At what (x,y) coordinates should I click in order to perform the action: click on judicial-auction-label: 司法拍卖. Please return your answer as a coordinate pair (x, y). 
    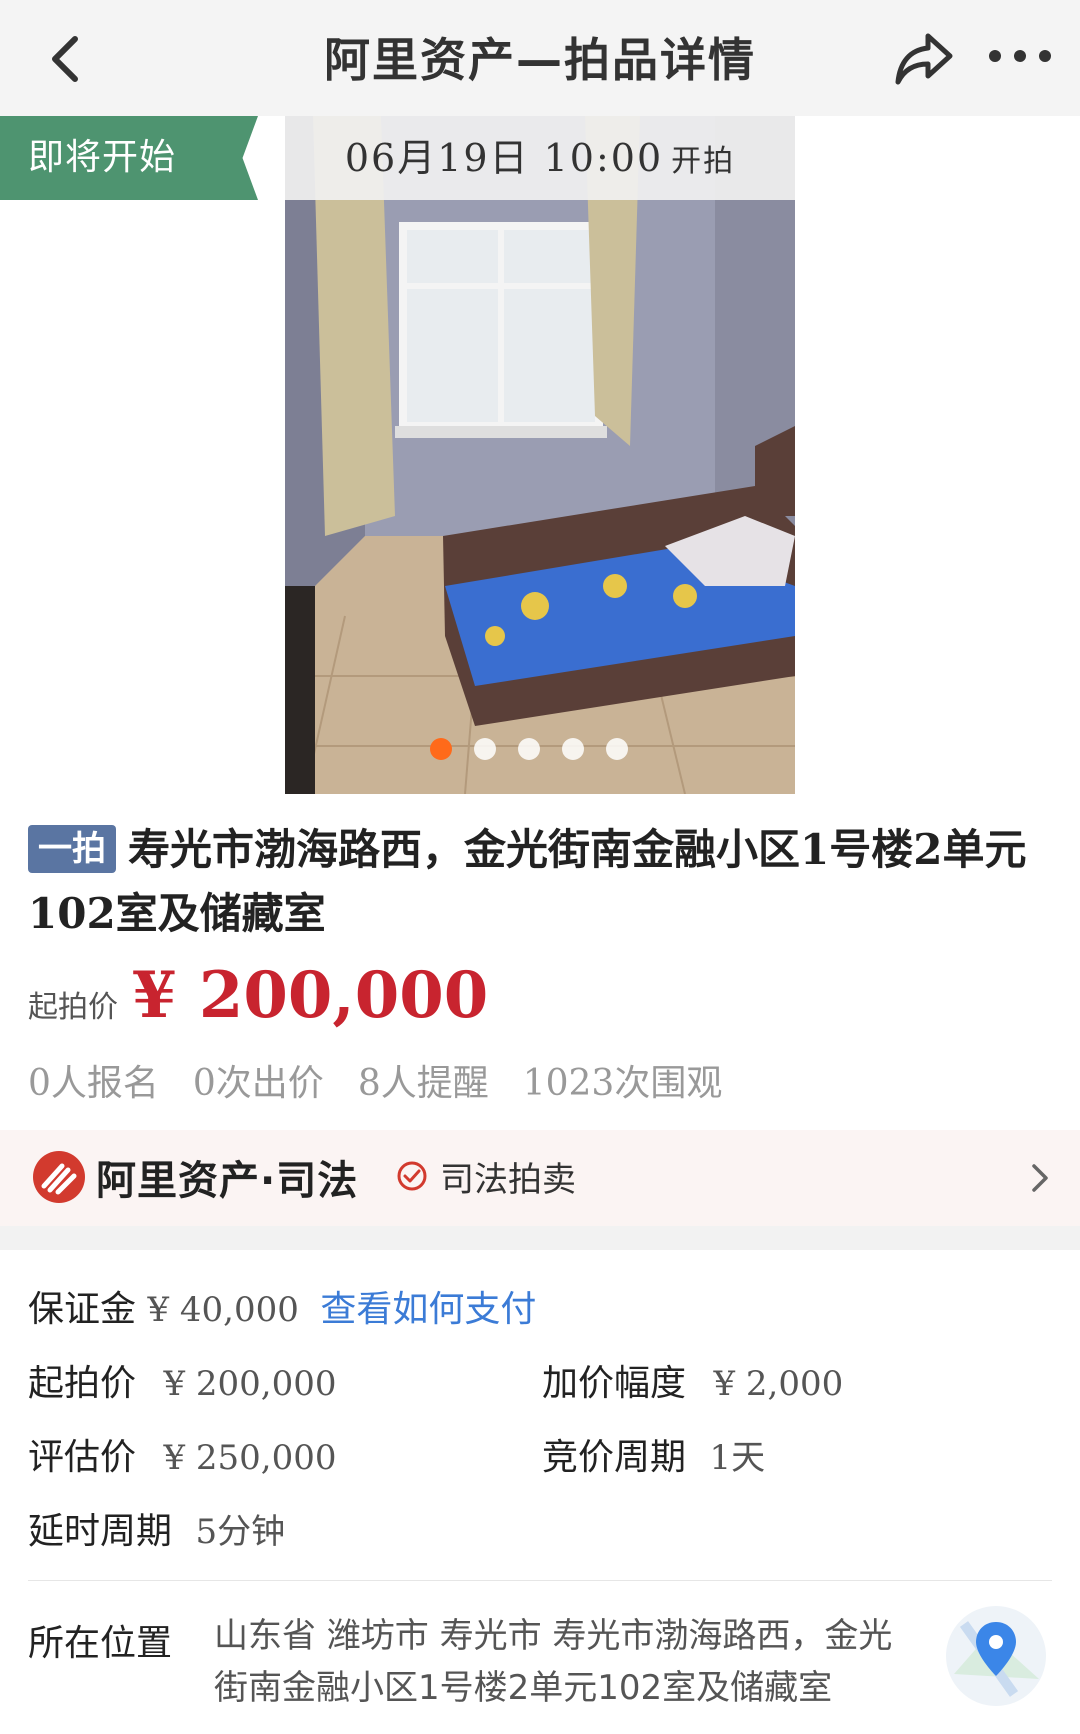
    Looking at the image, I should click on (508, 1180).